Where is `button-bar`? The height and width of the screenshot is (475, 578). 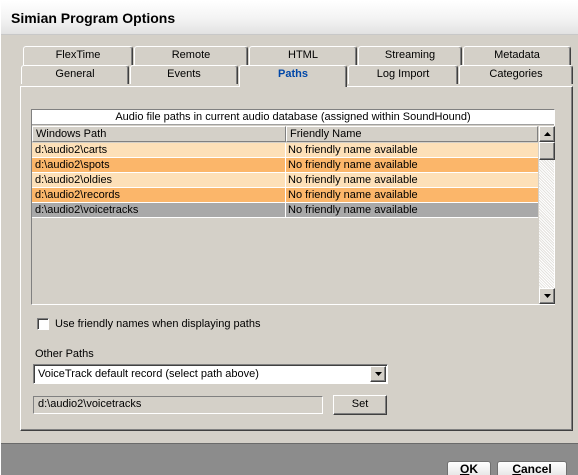
button-bar is located at coordinates (289, 459).